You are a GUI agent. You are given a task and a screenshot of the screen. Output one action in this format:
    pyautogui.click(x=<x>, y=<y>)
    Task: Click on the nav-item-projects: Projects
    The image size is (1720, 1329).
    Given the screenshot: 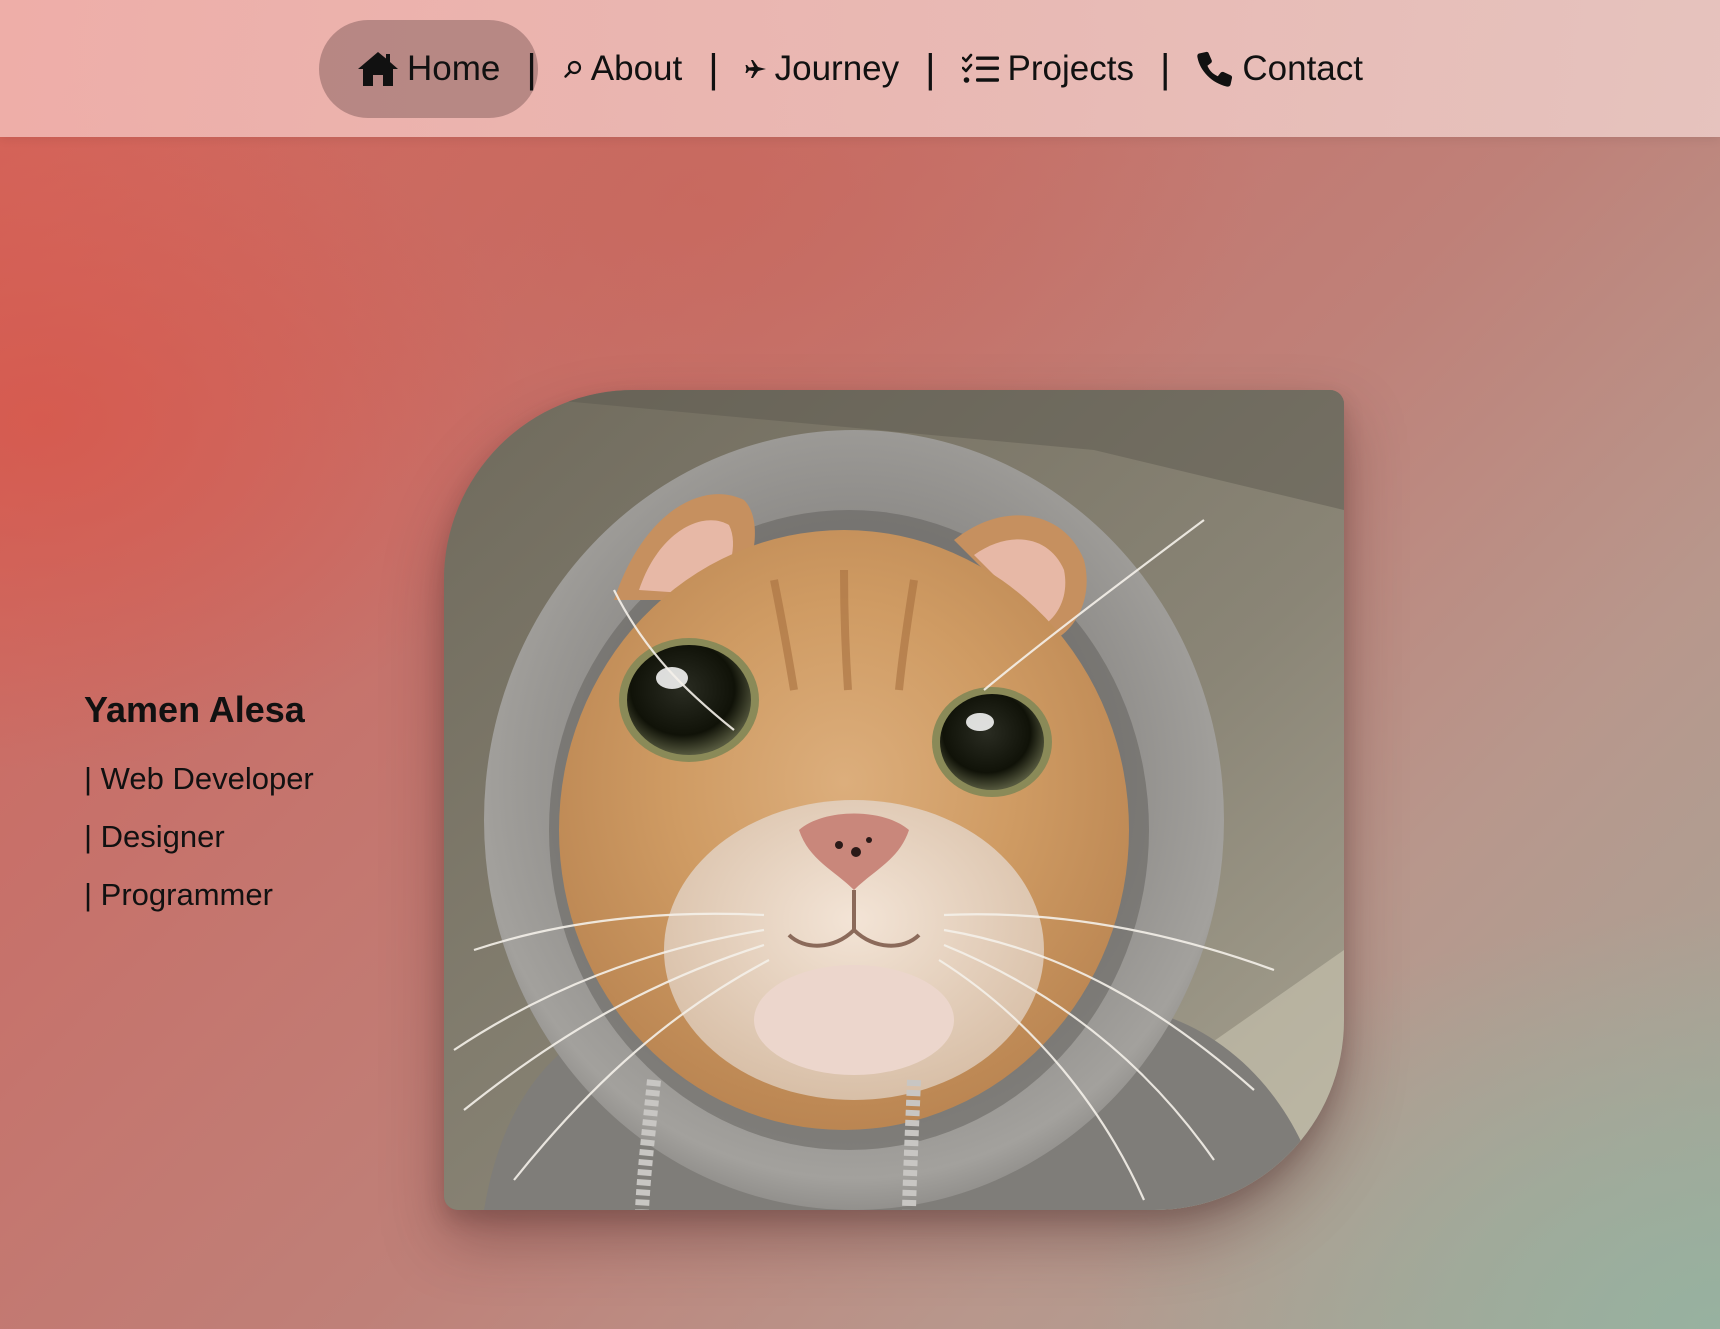 What is the action you would take?
    pyautogui.click(x=1048, y=69)
    